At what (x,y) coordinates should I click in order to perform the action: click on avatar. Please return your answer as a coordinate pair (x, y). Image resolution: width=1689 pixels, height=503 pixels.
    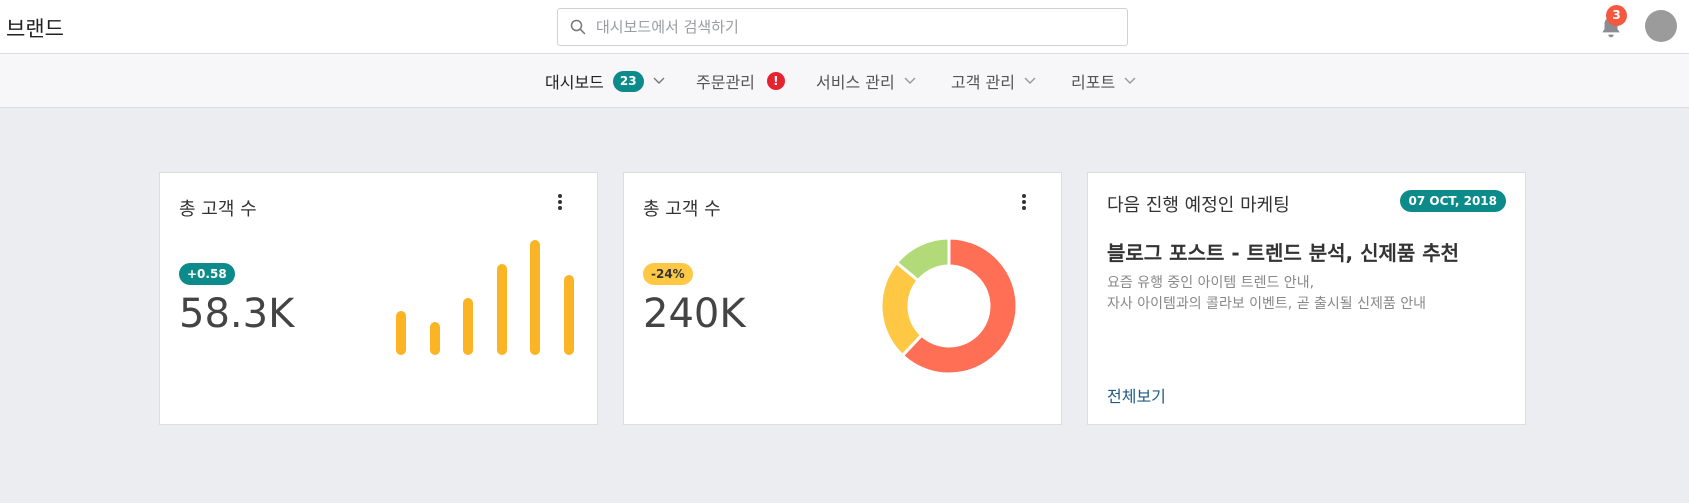
    Looking at the image, I should click on (1661, 26).